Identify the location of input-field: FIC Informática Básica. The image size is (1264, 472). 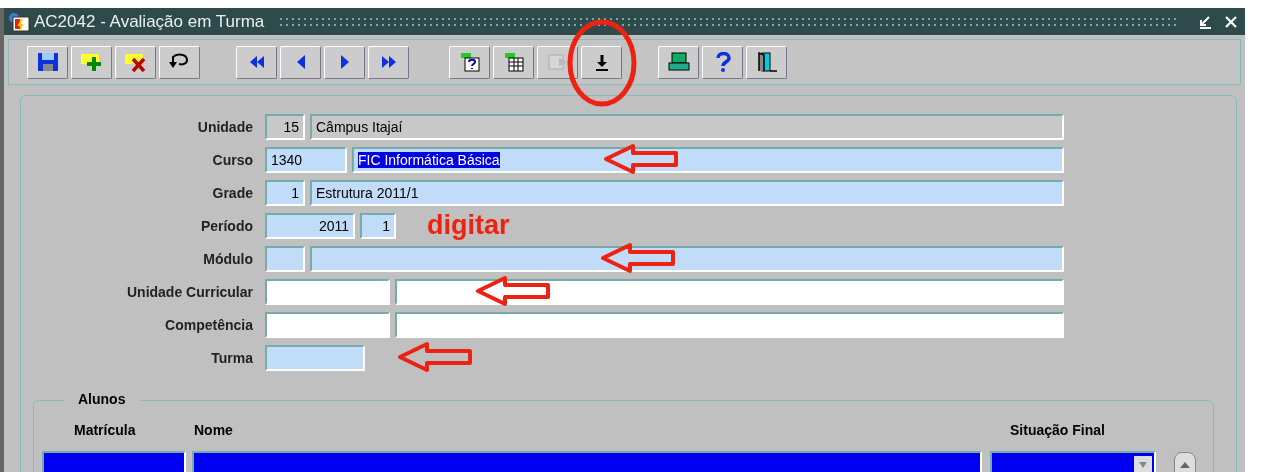
(708, 159).